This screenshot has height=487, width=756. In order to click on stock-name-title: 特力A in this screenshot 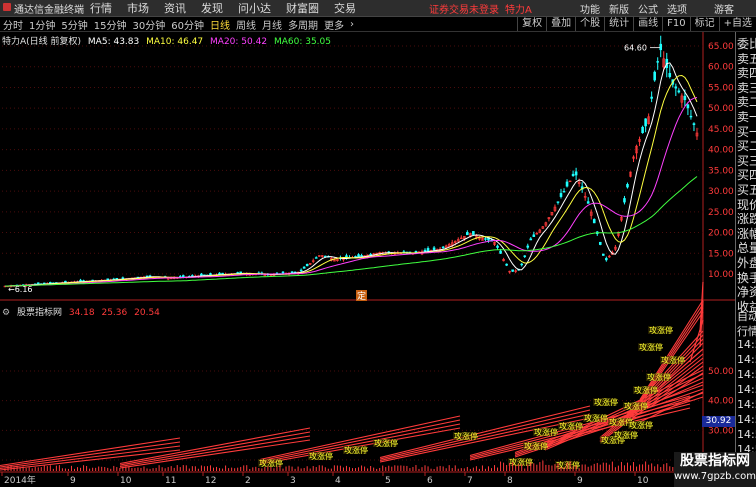, I will do `click(518, 10)`.